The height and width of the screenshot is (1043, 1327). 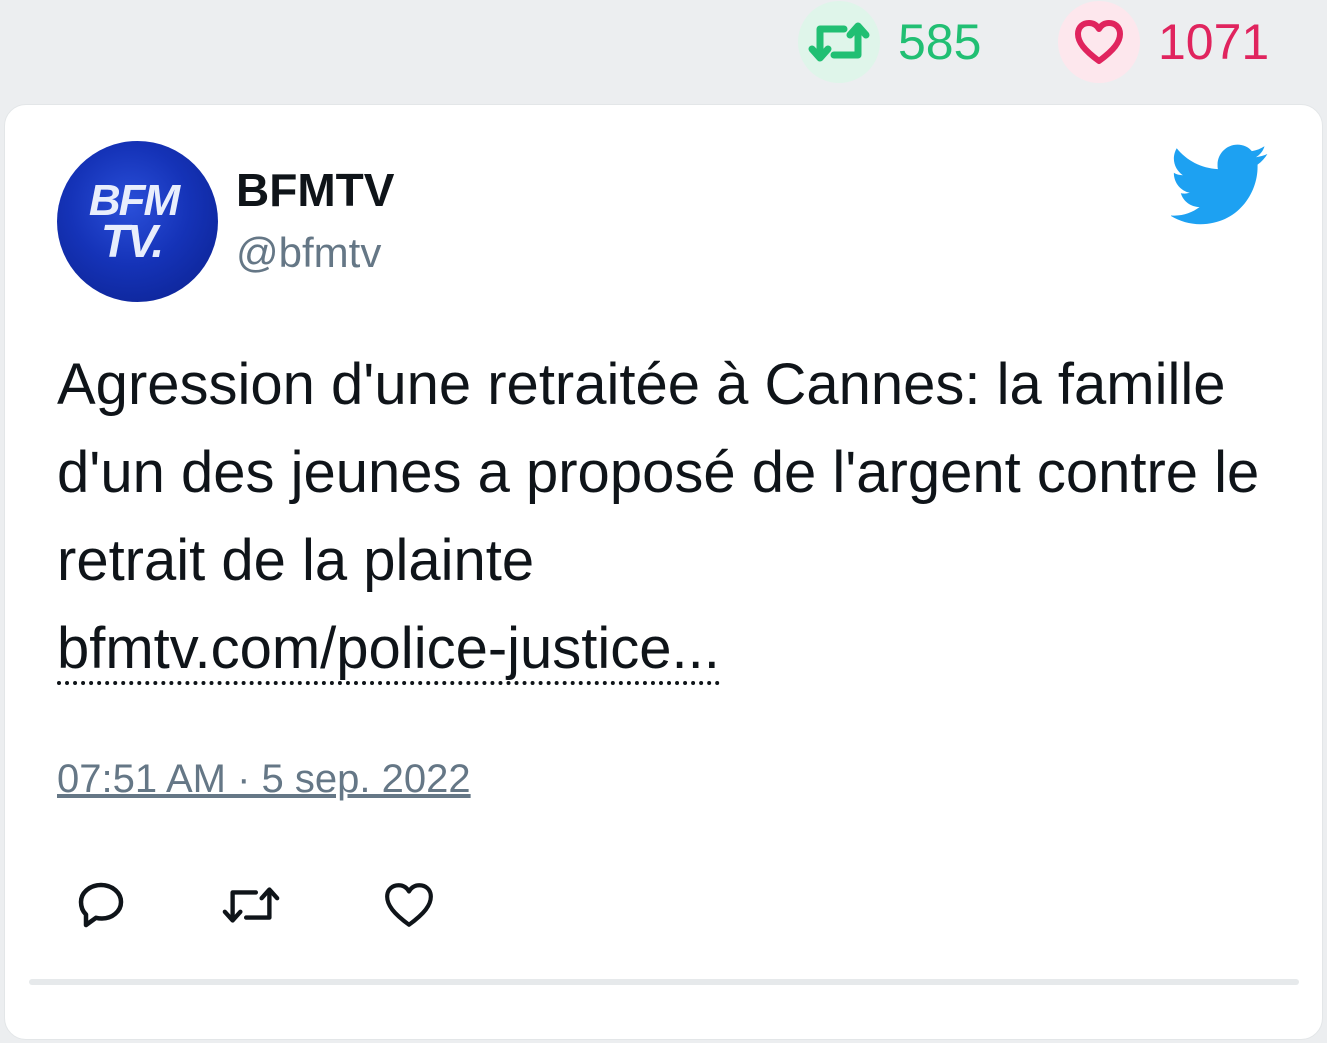 What do you see at coordinates (889, 42) in the screenshot?
I see `retweet-stat: 585` at bounding box center [889, 42].